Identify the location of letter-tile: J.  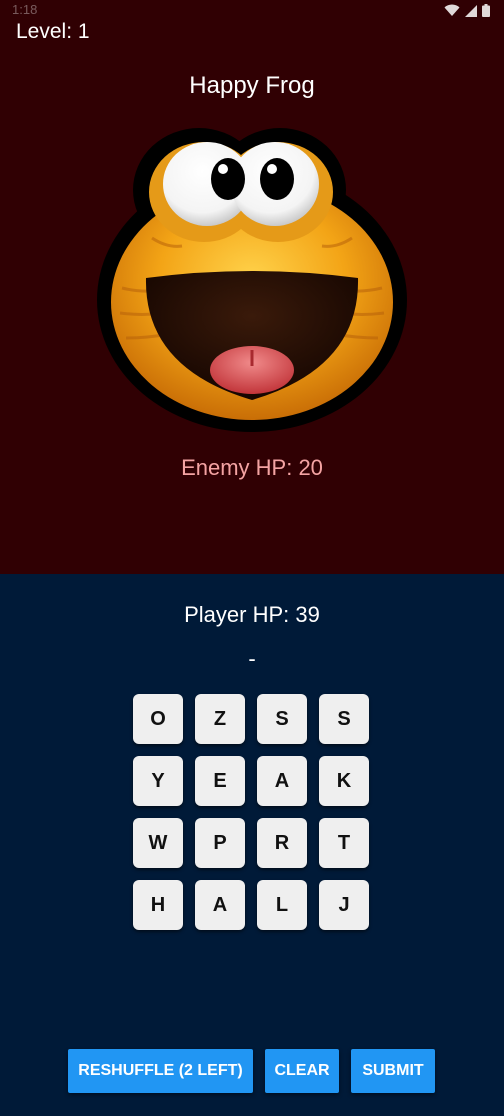
(344, 905).